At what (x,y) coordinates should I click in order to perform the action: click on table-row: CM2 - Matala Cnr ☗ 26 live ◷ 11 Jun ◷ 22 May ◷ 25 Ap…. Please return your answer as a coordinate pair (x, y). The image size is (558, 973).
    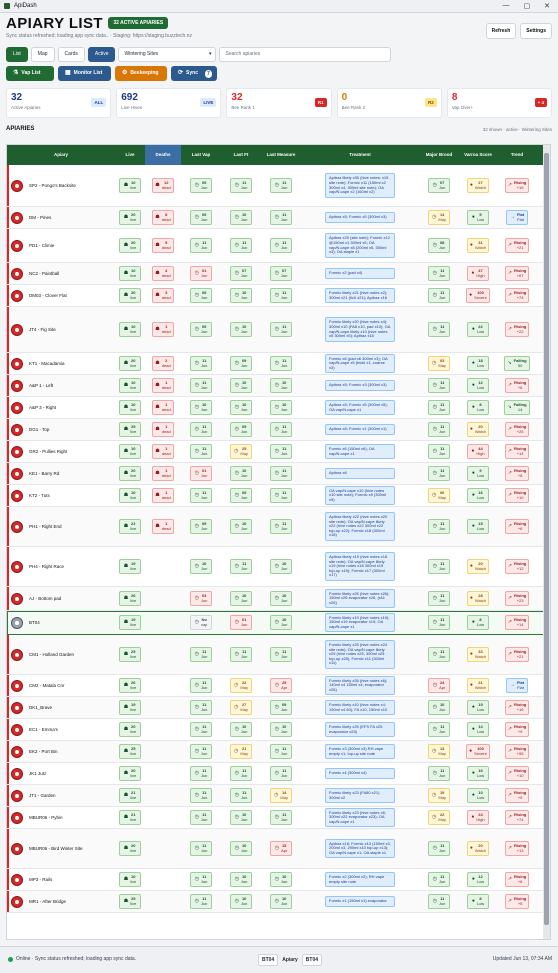
    Looking at the image, I should click on (275, 686).